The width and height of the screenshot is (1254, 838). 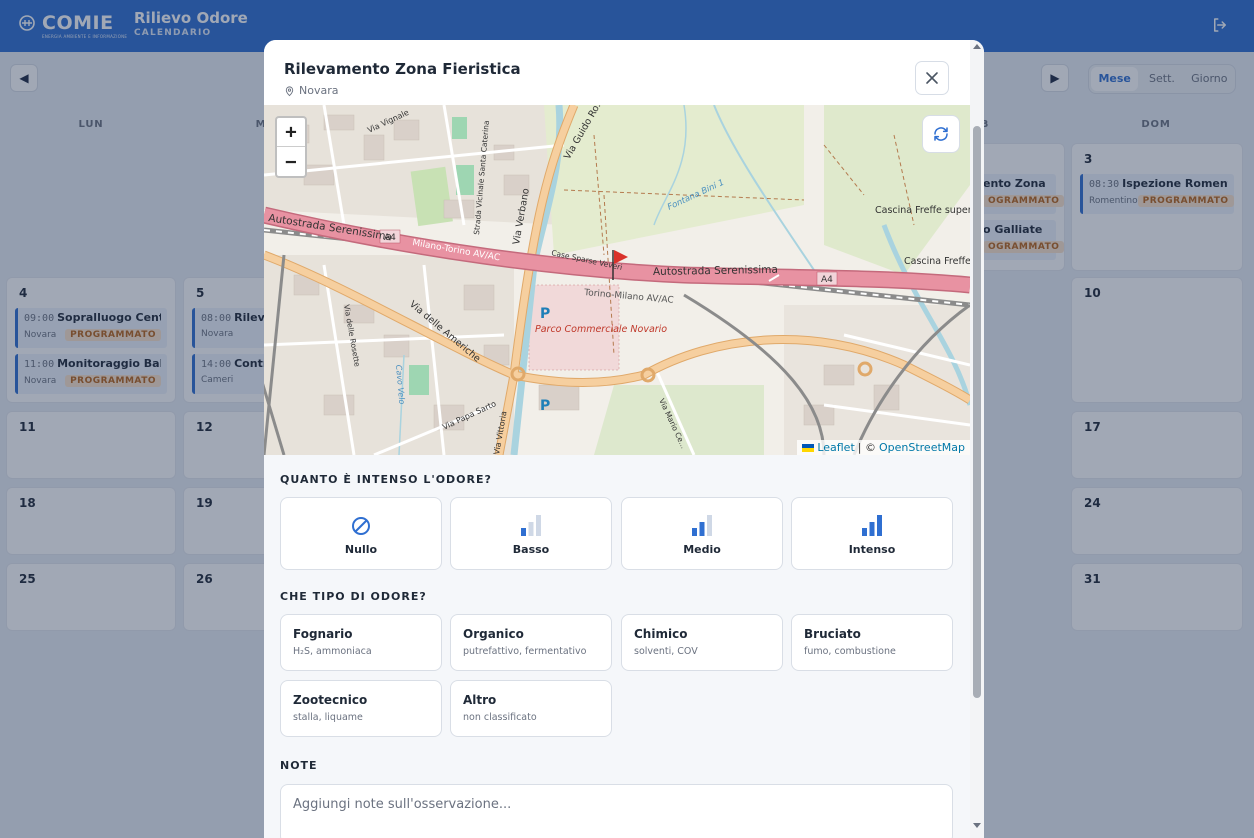 I want to click on signal-high-icon, so click(x=872, y=525).